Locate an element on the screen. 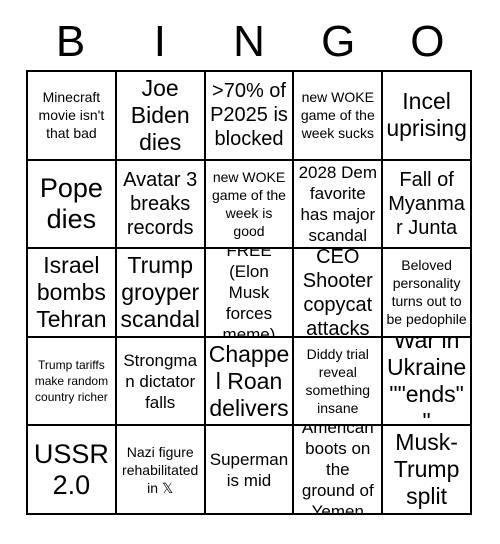  bingo-cell-text: Incel uprising is located at coordinates (426, 115).